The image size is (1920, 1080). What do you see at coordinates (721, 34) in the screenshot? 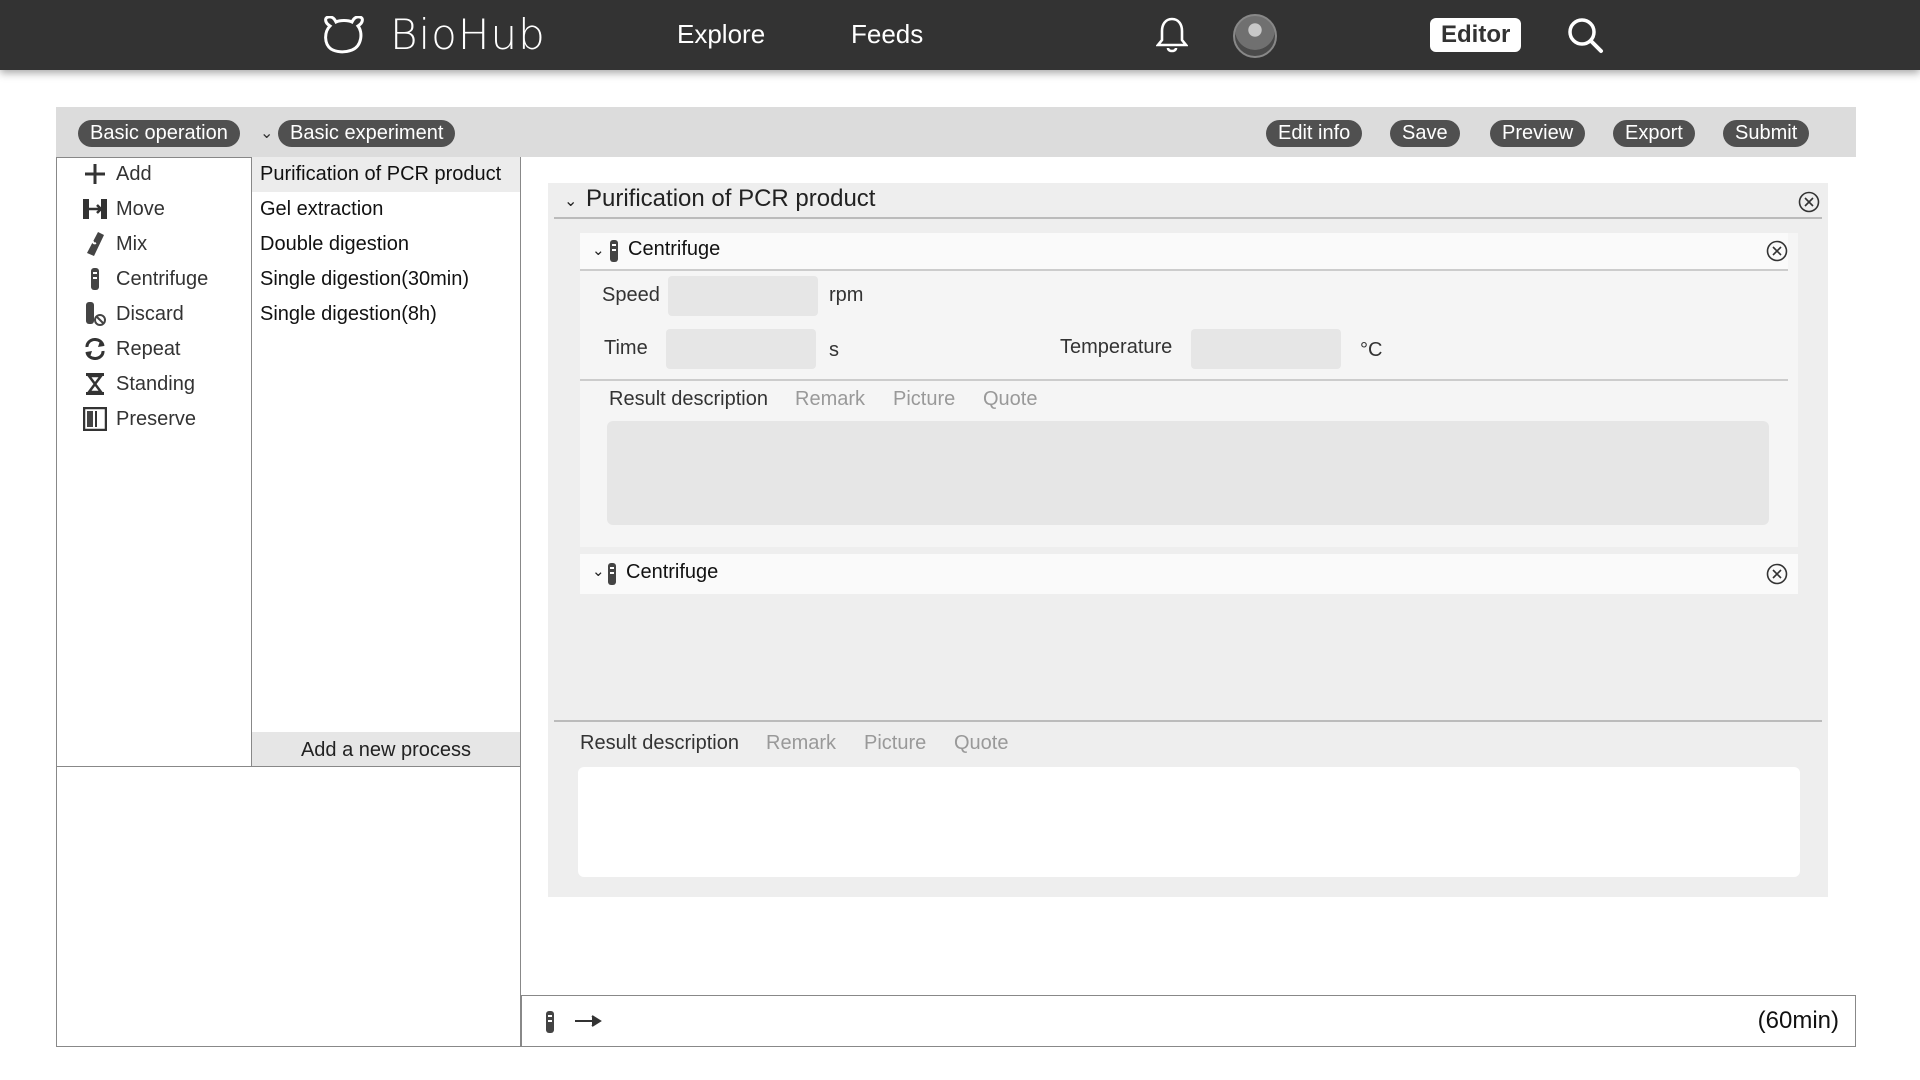
I see `nav-explore-link: Explore` at bounding box center [721, 34].